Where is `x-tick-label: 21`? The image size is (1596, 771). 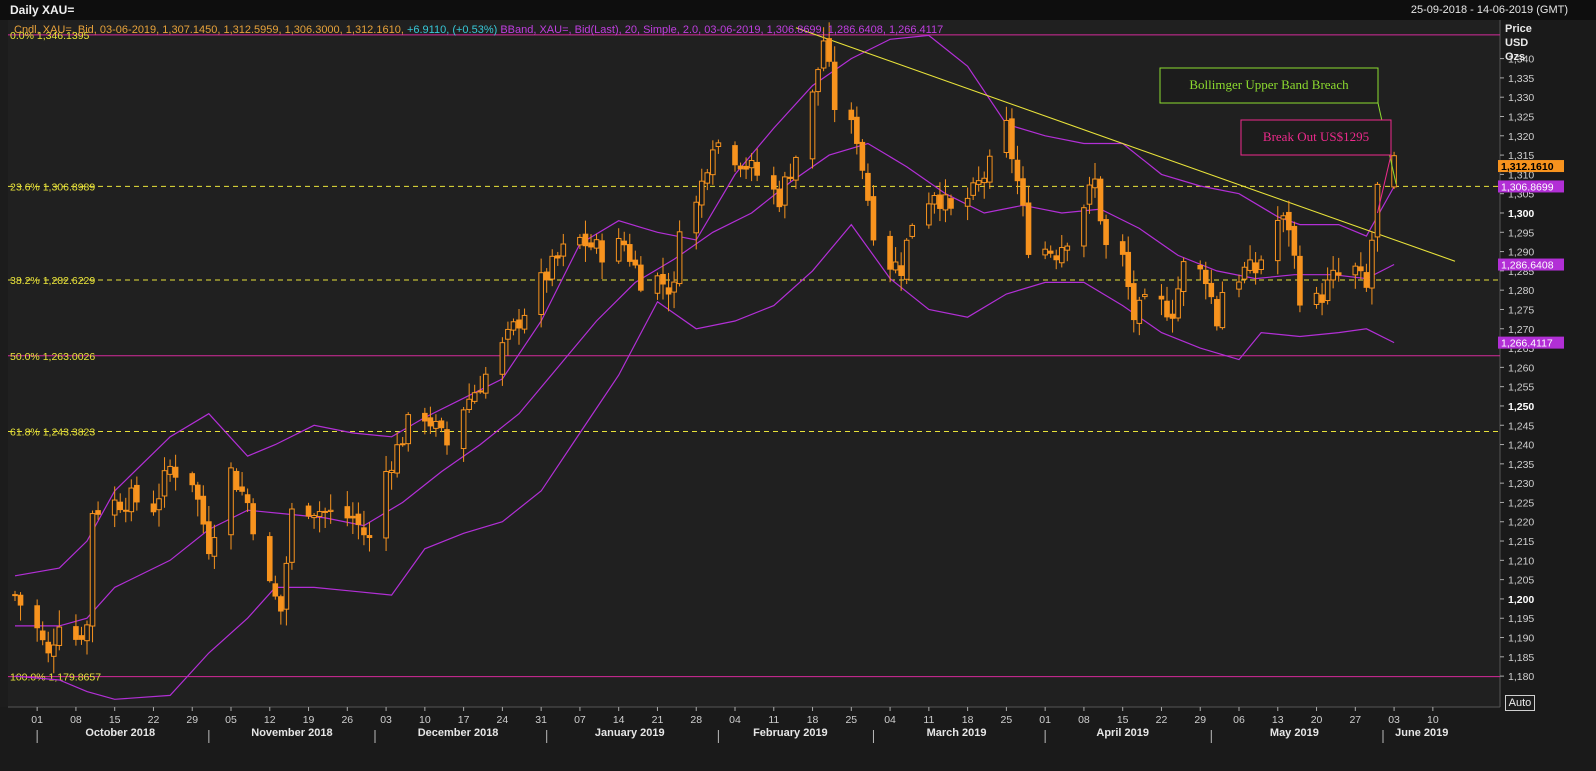
x-tick-label: 21 is located at coordinates (658, 720).